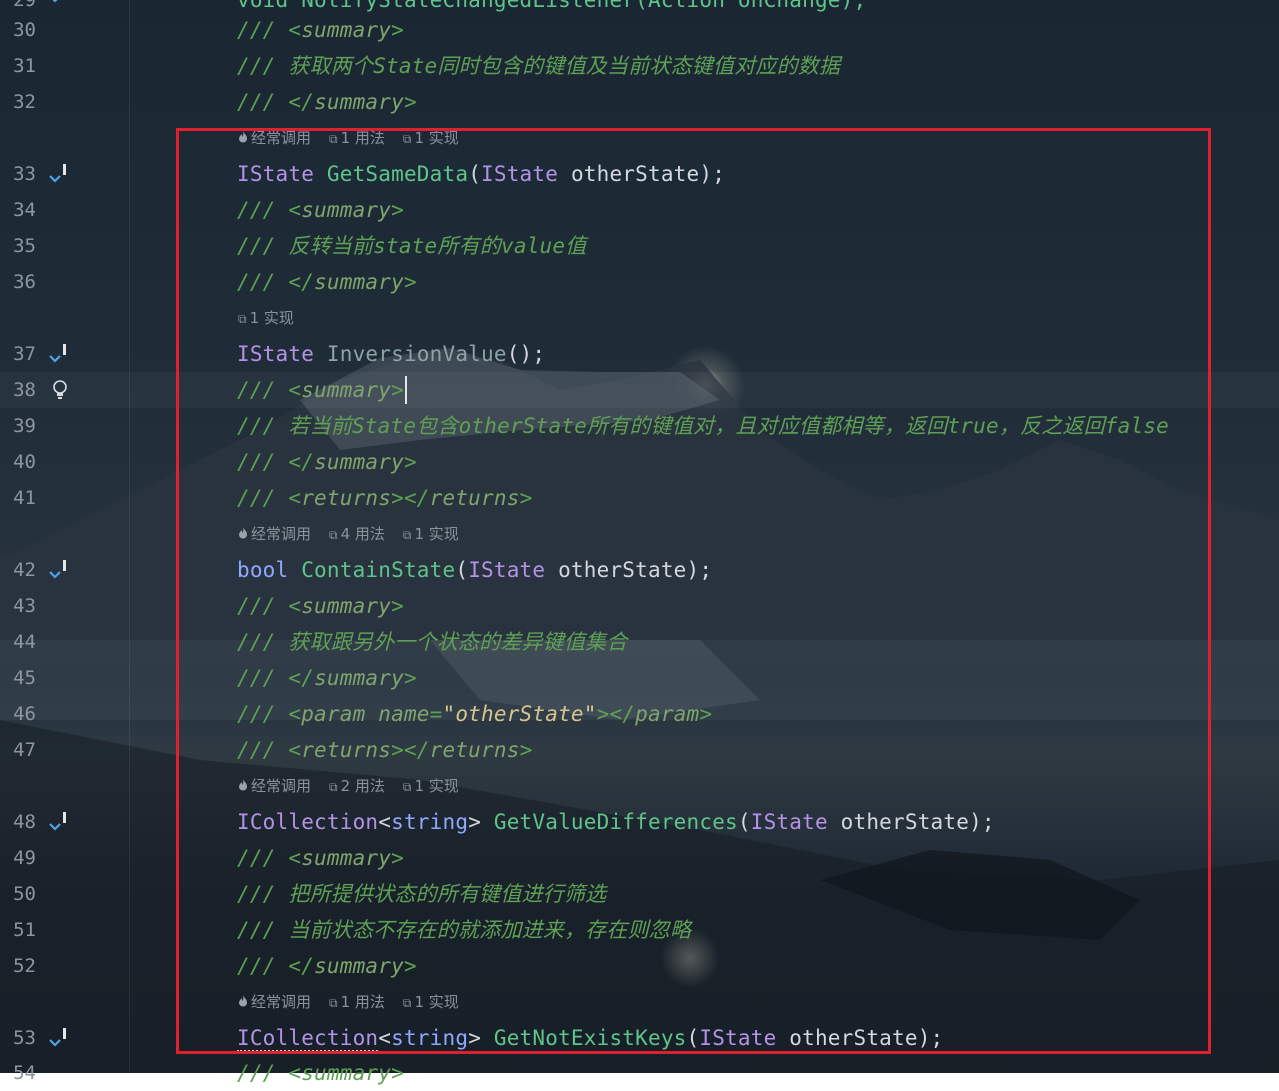 The height and width of the screenshot is (1091, 1279). Describe the element at coordinates (24, 498) in the screenshot. I see `line-number: 41` at that location.